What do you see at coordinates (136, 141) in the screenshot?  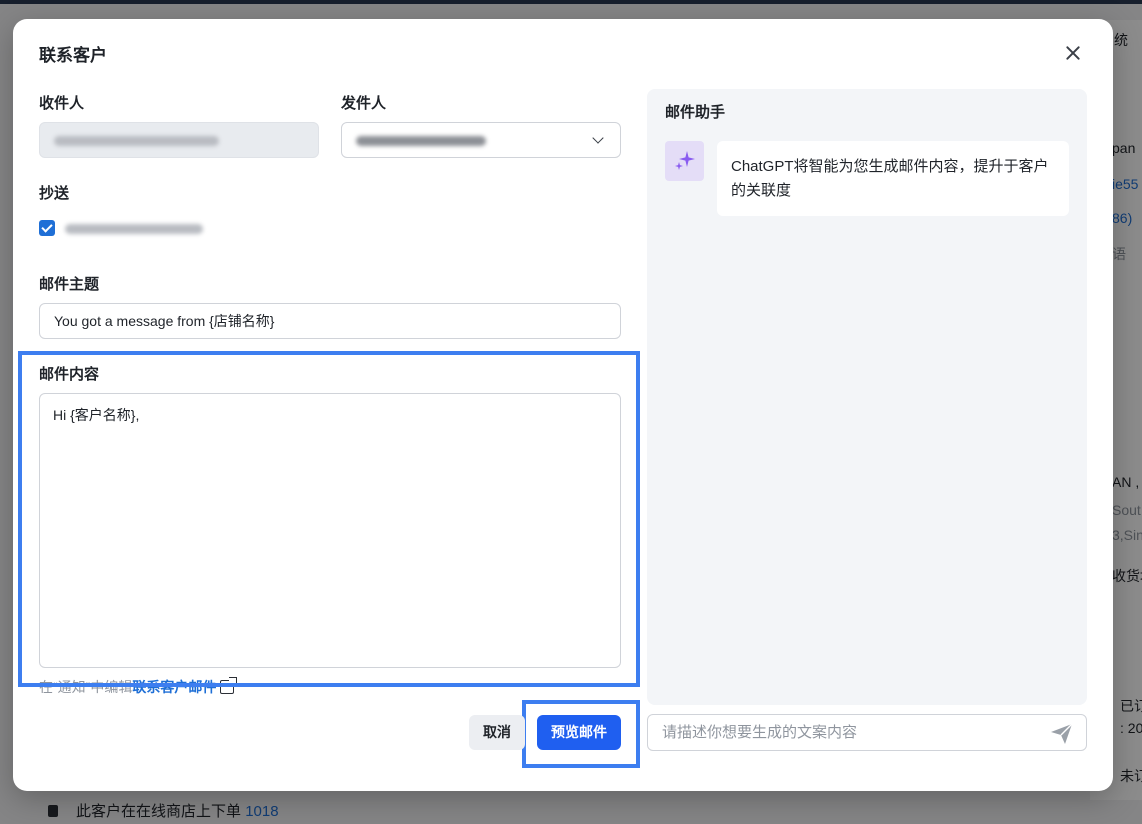 I see `recipient-value-redacted` at bounding box center [136, 141].